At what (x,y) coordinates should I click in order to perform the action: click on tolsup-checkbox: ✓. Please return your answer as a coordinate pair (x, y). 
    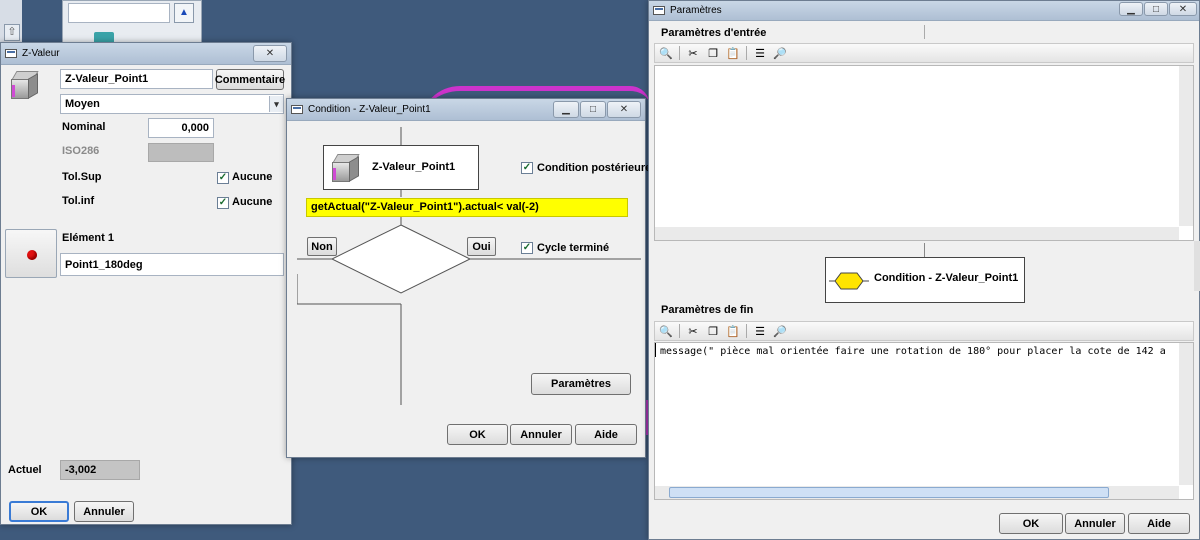
    Looking at the image, I should click on (223, 178).